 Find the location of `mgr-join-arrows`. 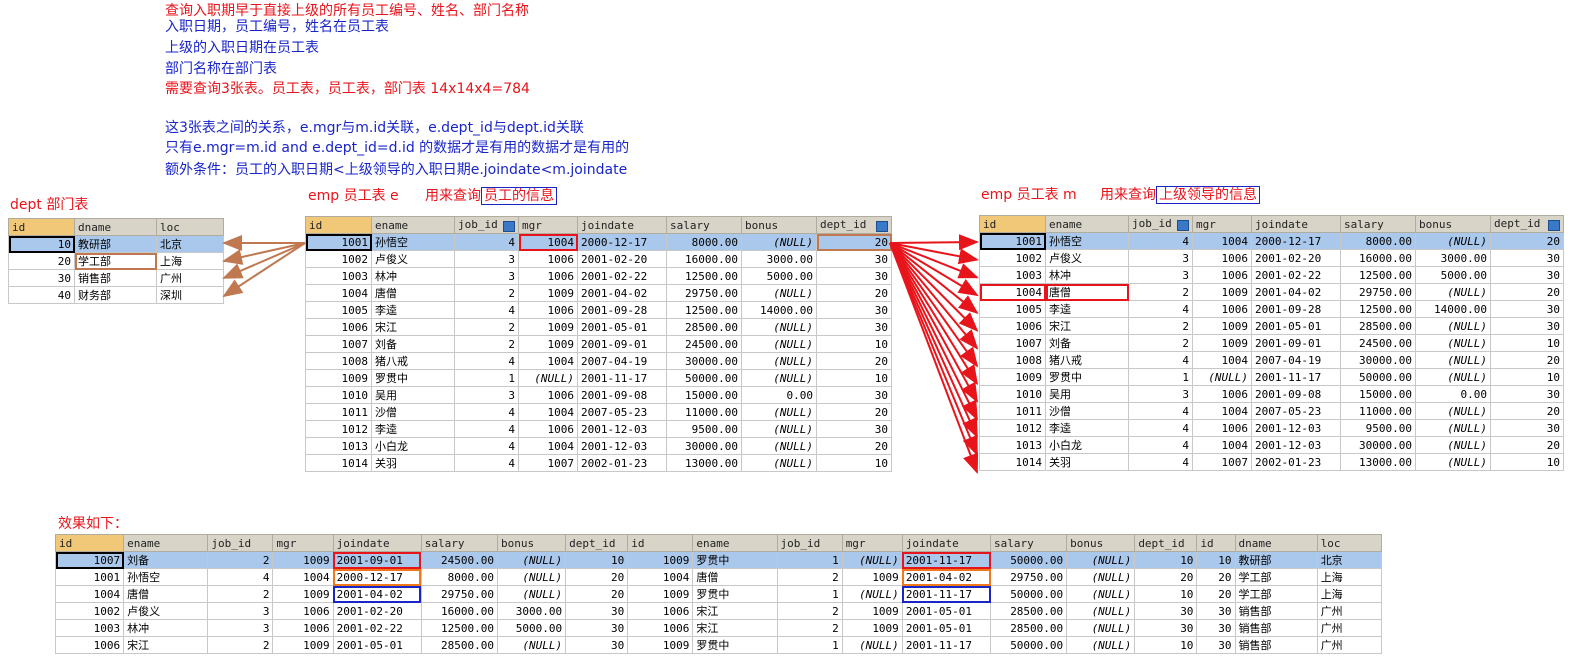

mgr-join-arrows is located at coordinates (934, 354).